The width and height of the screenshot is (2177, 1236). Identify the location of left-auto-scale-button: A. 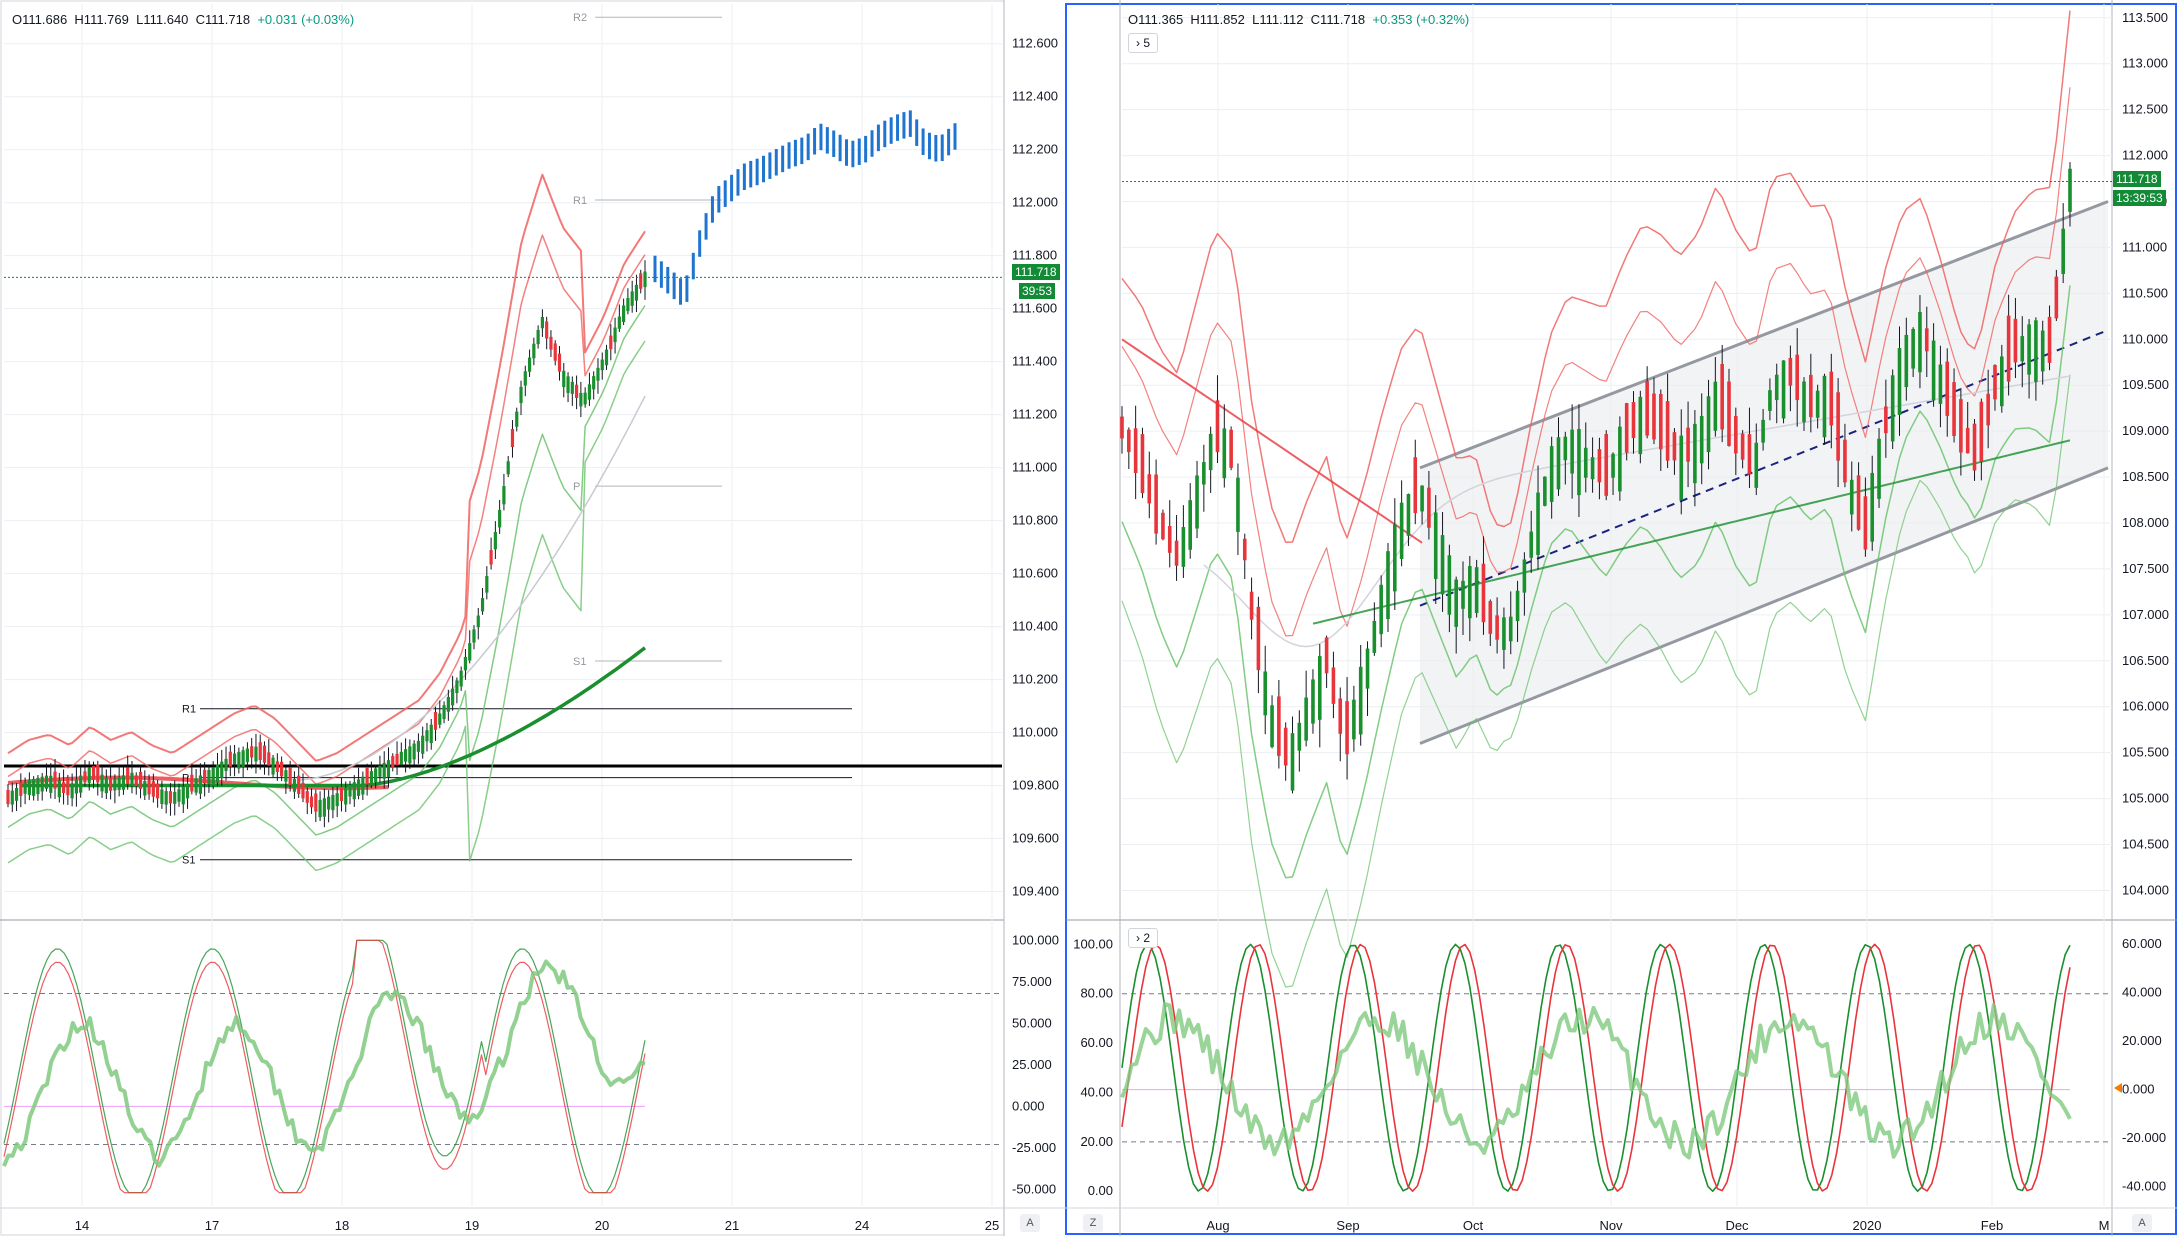
(1030, 1223).